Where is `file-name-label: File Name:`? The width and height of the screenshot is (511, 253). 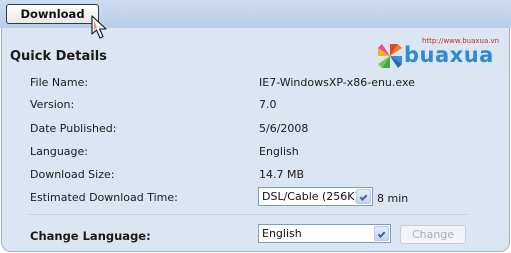
file-name-label: File Name: is located at coordinates (59, 82).